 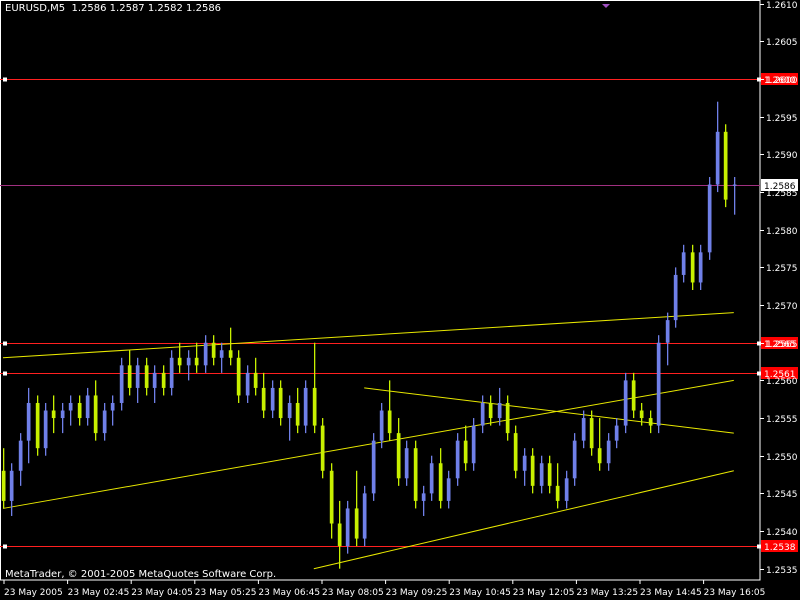 I want to click on open-value: 1.2586, so click(x=89, y=8).